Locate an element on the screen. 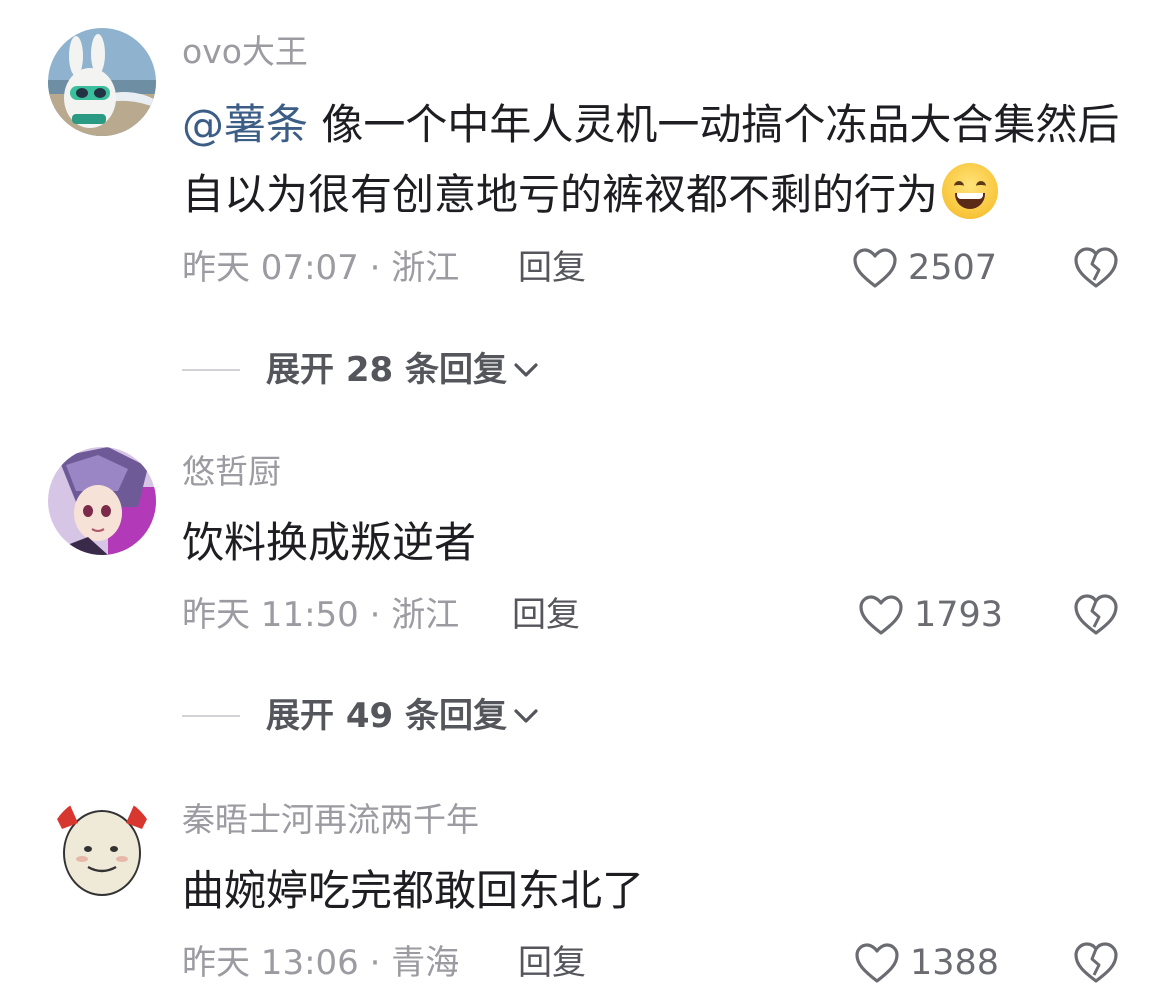 The height and width of the screenshot is (988, 1170). comment-text: 曲婉婷吃完都敢回东北了 is located at coordinates (413, 890).